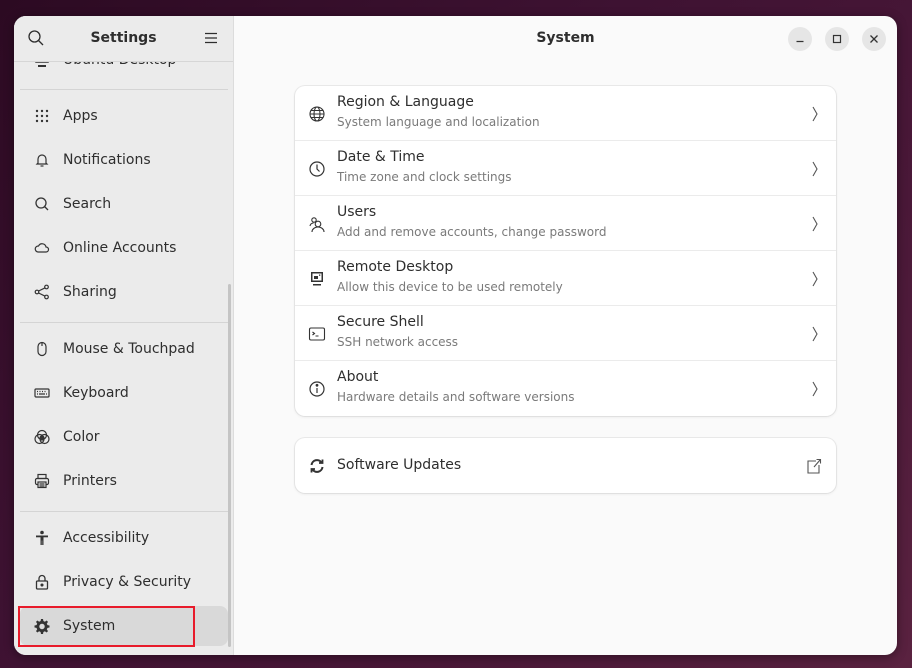  I want to click on info-icon, so click(317, 389).